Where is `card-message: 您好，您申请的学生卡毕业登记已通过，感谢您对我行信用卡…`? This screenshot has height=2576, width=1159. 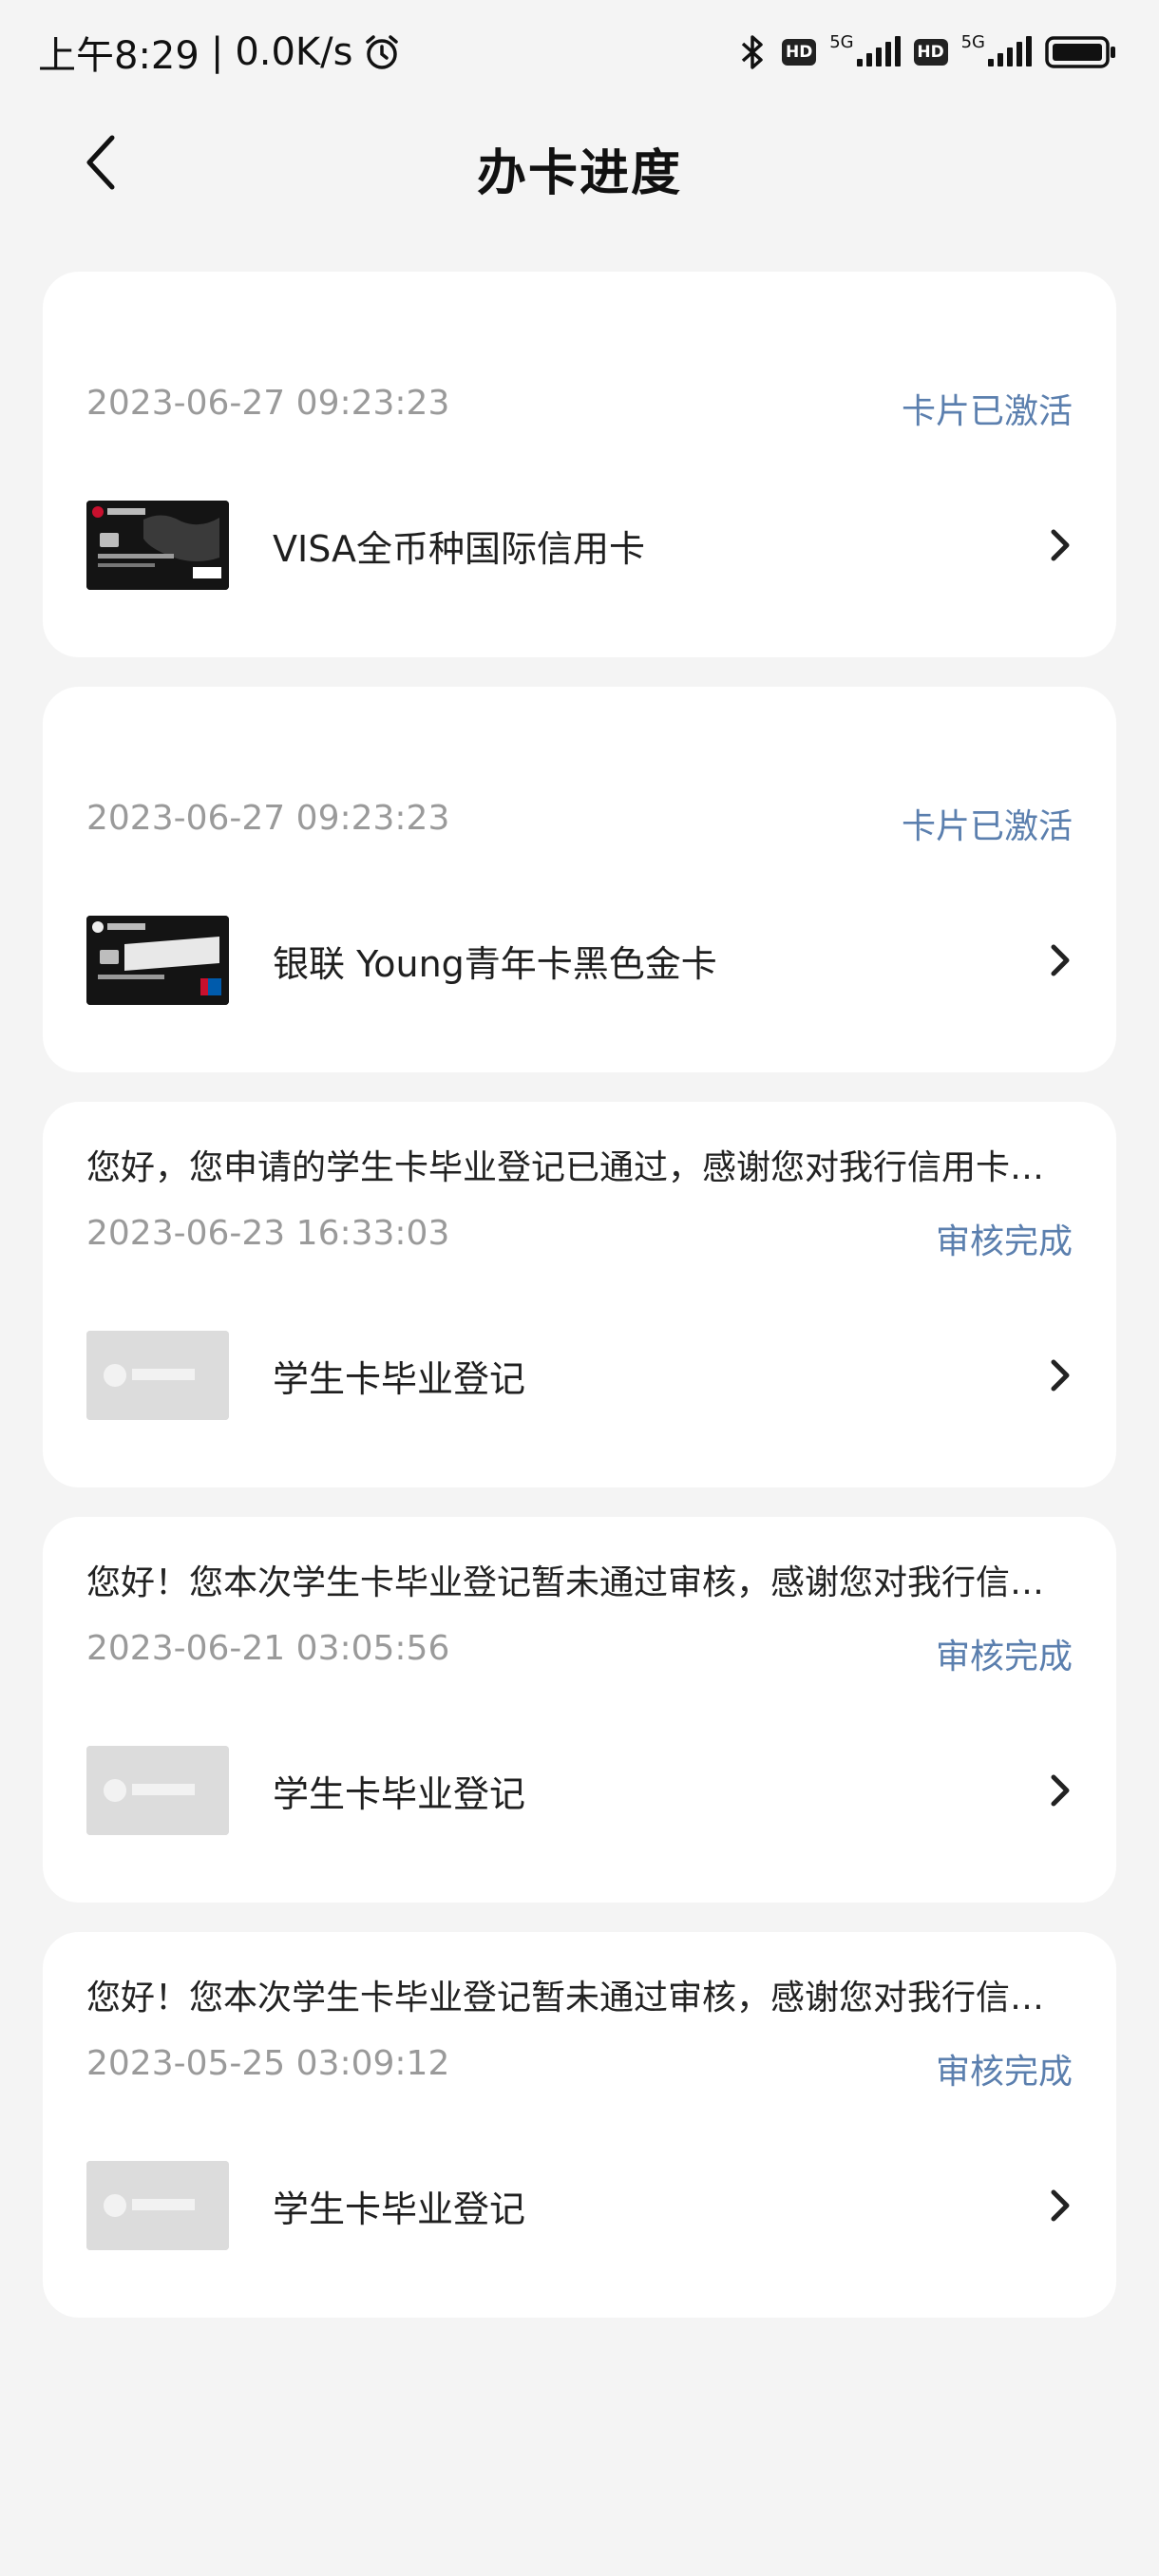
card-message: 您好，您申请的学生卡毕业登记已通过，感谢您对我行信用卡… is located at coordinates (565, 1167).